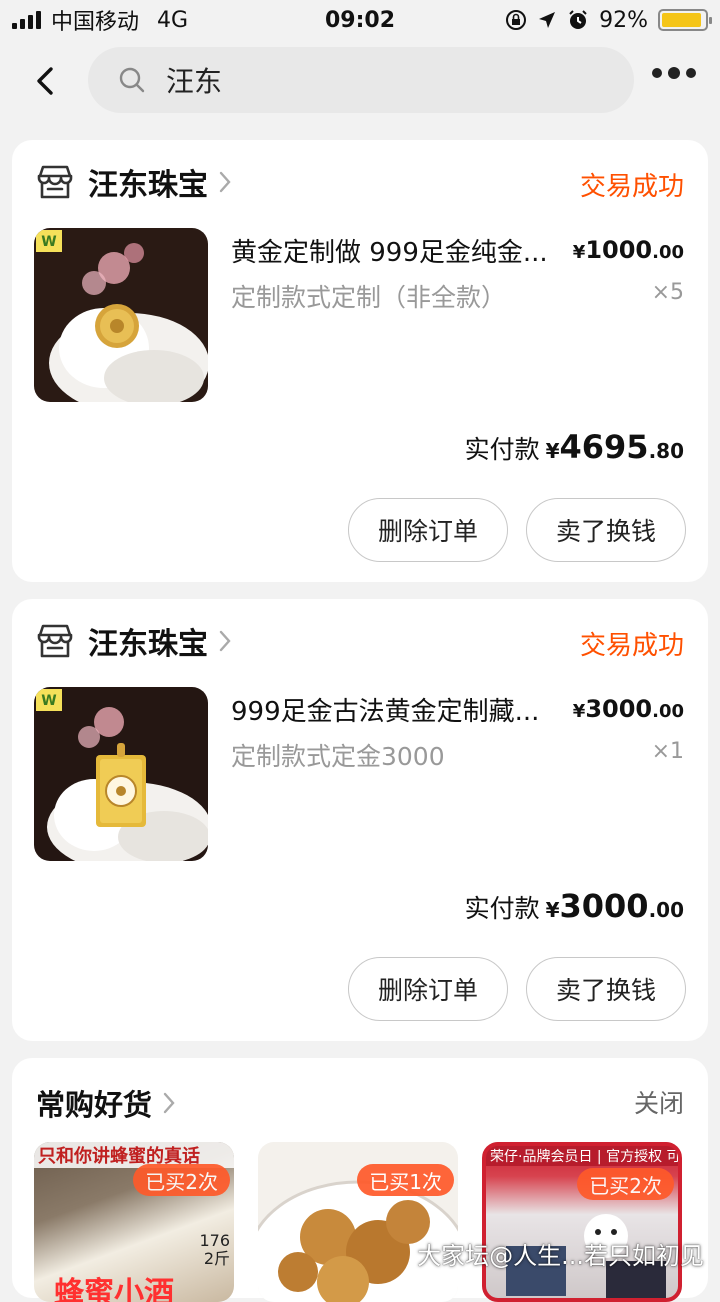 The width and height of the screenshot is (720, 1302). I want to click on gold-coin-pendant-photo: W, so click(121, 315).